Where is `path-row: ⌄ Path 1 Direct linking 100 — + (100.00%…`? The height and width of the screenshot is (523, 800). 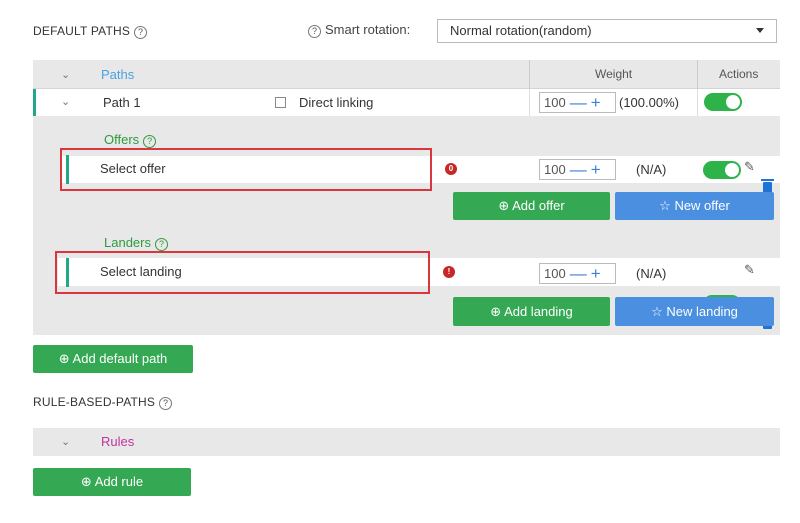 path-row: ⌄ Path 1 Direct linking 100 — + (100.00%… is located at coordinates (406, 102).